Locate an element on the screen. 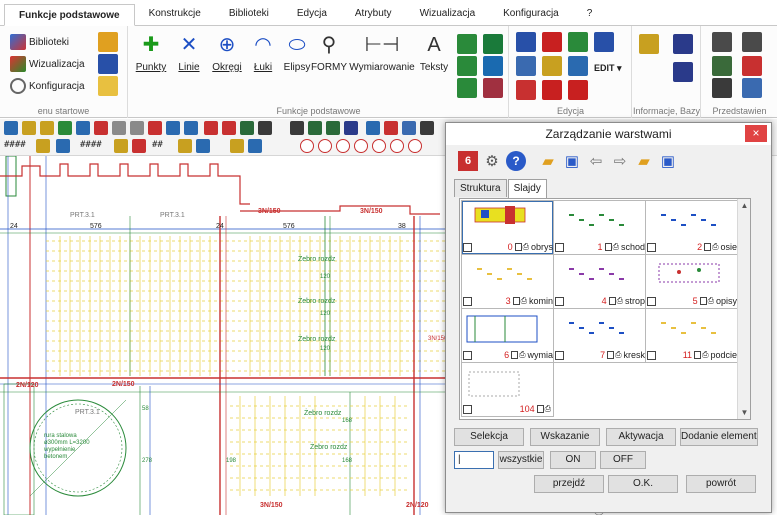 The height and width of the screenshot is (515, 777). arrow-left-icon: ⇦ is located at coordinates (596, 161).